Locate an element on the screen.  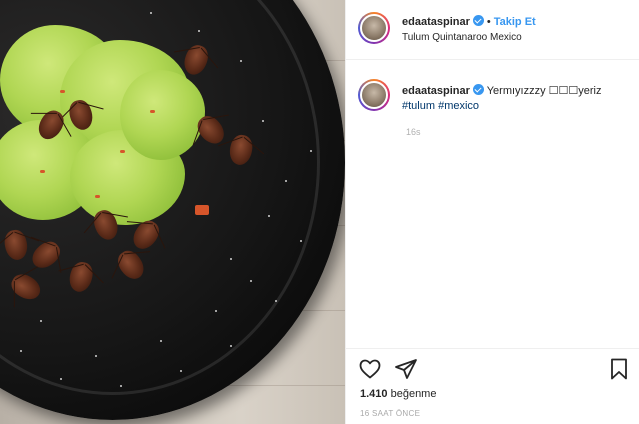
location-link: Tulum Quintanaroo Mexico is located at coordinates (462, 37).